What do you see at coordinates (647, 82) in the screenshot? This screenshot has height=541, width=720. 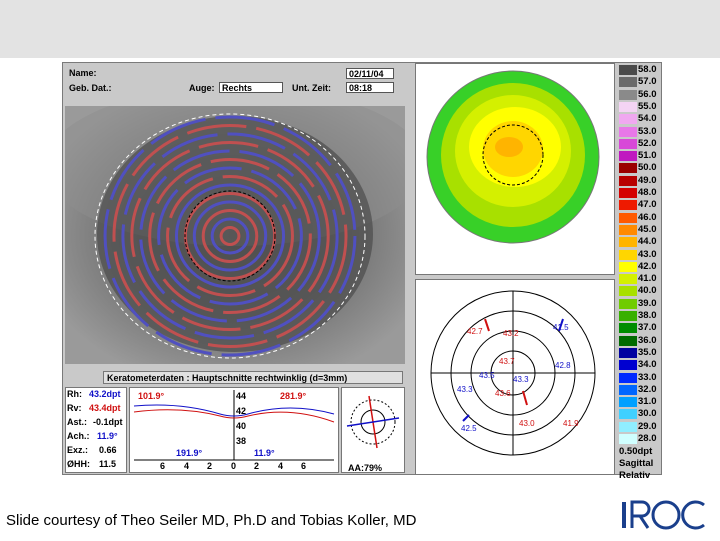 I see `scale-label: 57.0` at bounding box center [647, 82].